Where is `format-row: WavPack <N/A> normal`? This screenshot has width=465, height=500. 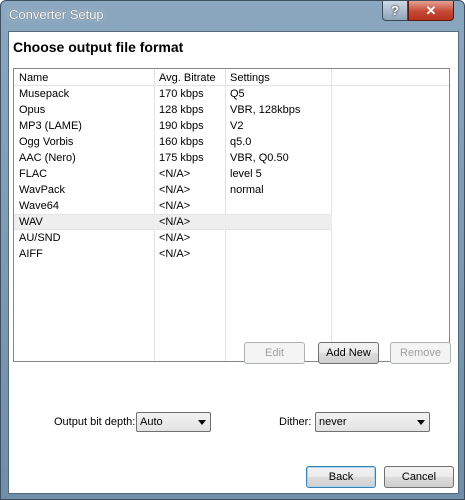 format-row: WavPack <N/A> normal is located at coordinates (173, 190).